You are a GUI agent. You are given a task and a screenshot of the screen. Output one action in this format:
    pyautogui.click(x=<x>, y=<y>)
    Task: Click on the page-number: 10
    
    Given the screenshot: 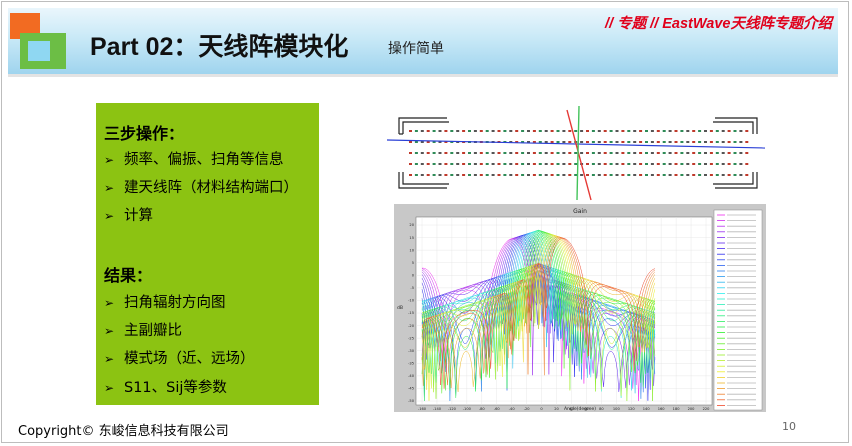 What is the action you would take?
    pyautogui.click(x=789, y=426)
    